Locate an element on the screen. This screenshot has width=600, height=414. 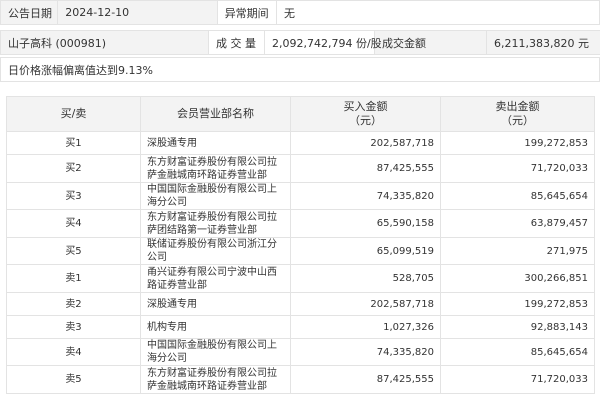
abnormal-value: 无 is located at coordinates (437, 12).